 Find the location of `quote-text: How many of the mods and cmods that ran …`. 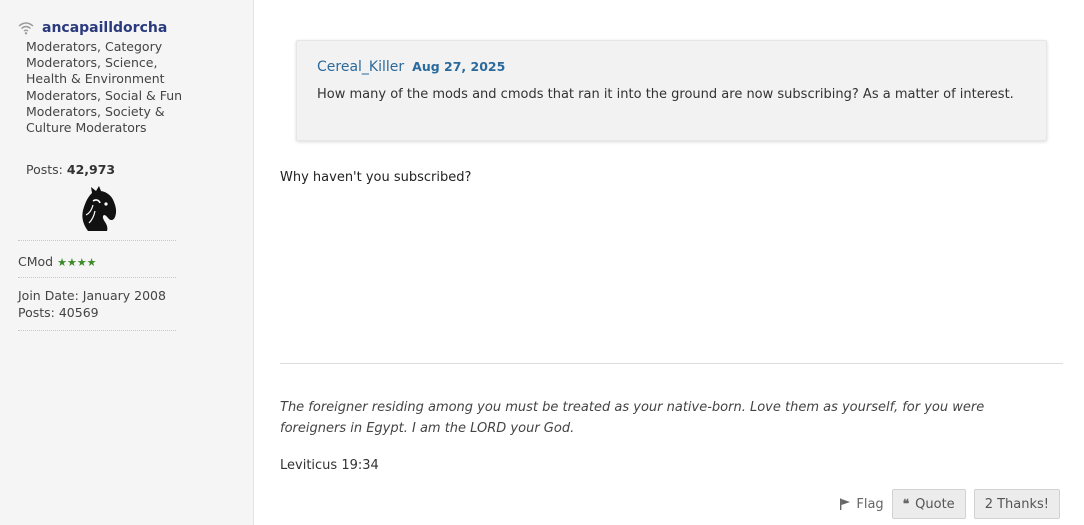

quote-text: How many of the mods and cmods that ran … is located at coordinates (665, 94).